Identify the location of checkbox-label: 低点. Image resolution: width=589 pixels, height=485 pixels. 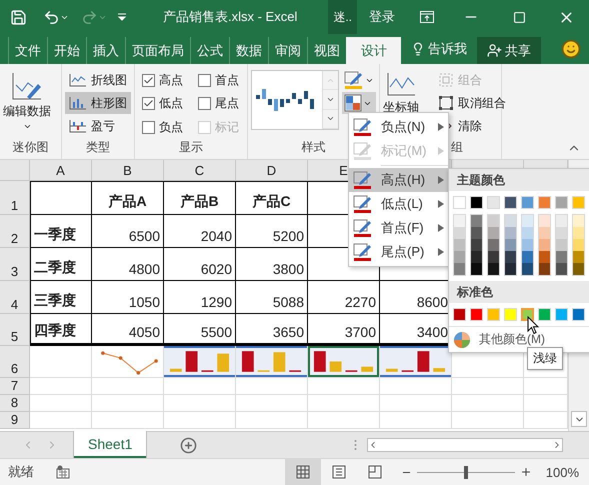
(171, 103).